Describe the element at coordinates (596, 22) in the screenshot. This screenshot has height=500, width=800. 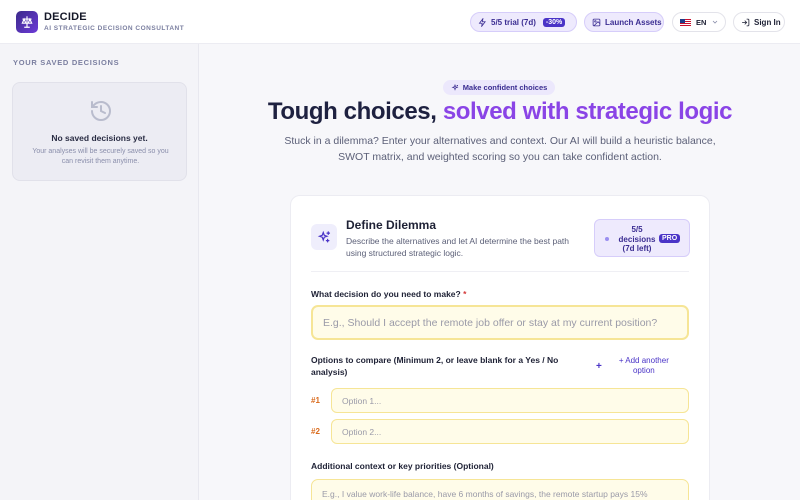
I see `image-icon` at that location.